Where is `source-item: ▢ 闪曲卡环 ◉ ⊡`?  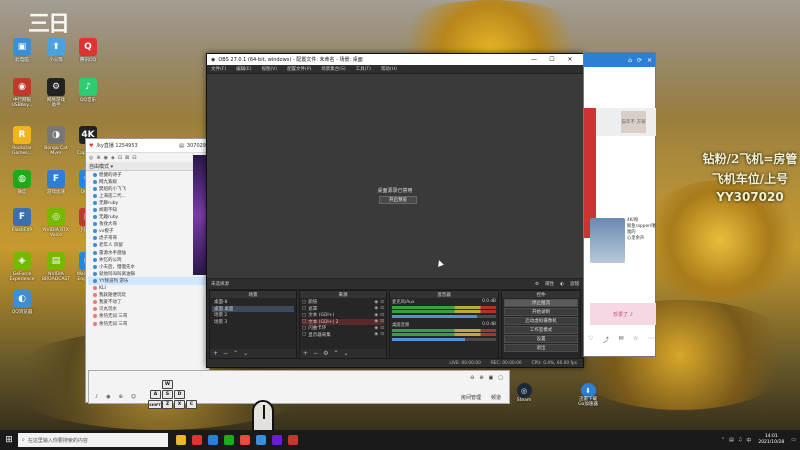 source-item: ▢ 闪曲卡环 ◉ ⊡ is located at coordinates (343, 328).